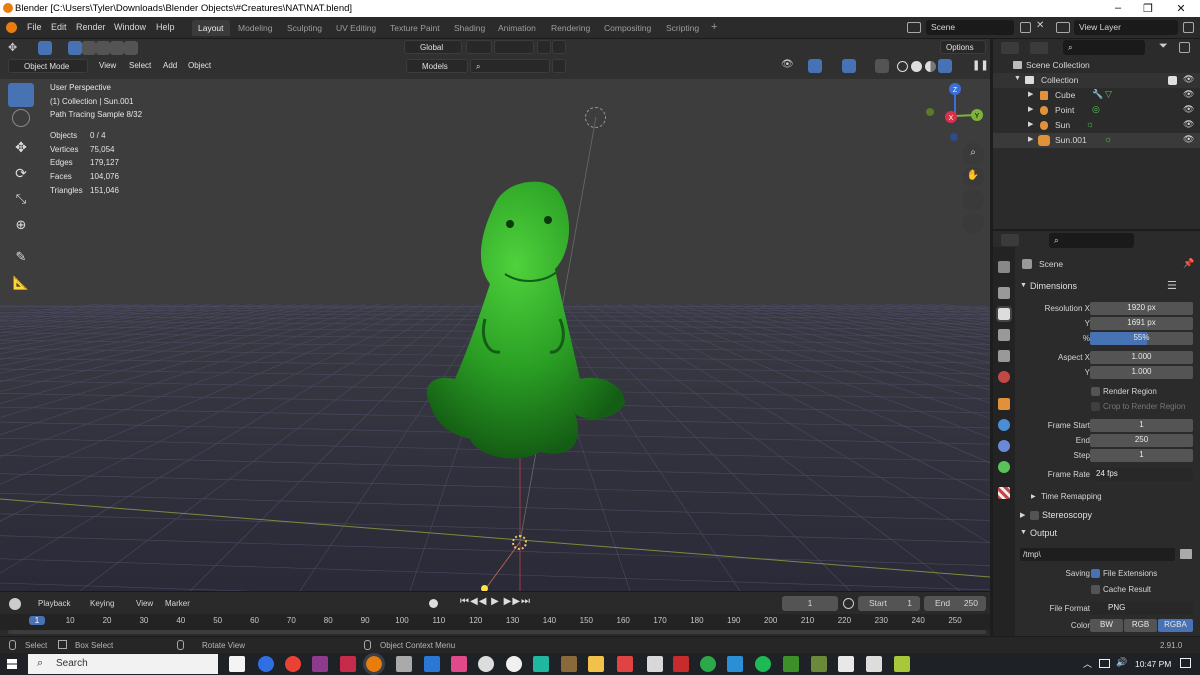  What do you see at coordinates (627, 28) in the screenshot?
I see `tab-compositing: Compositing` at bounding box center [627, 28].